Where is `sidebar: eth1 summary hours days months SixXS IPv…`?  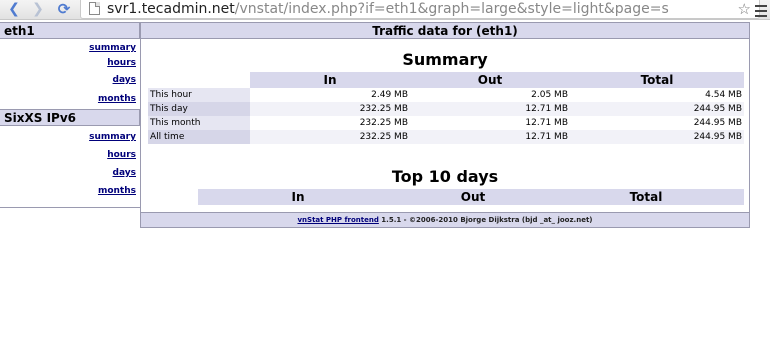
sidebar: eth1 summary hours days months SixXS IPv… is located at coordinates (70, 115).